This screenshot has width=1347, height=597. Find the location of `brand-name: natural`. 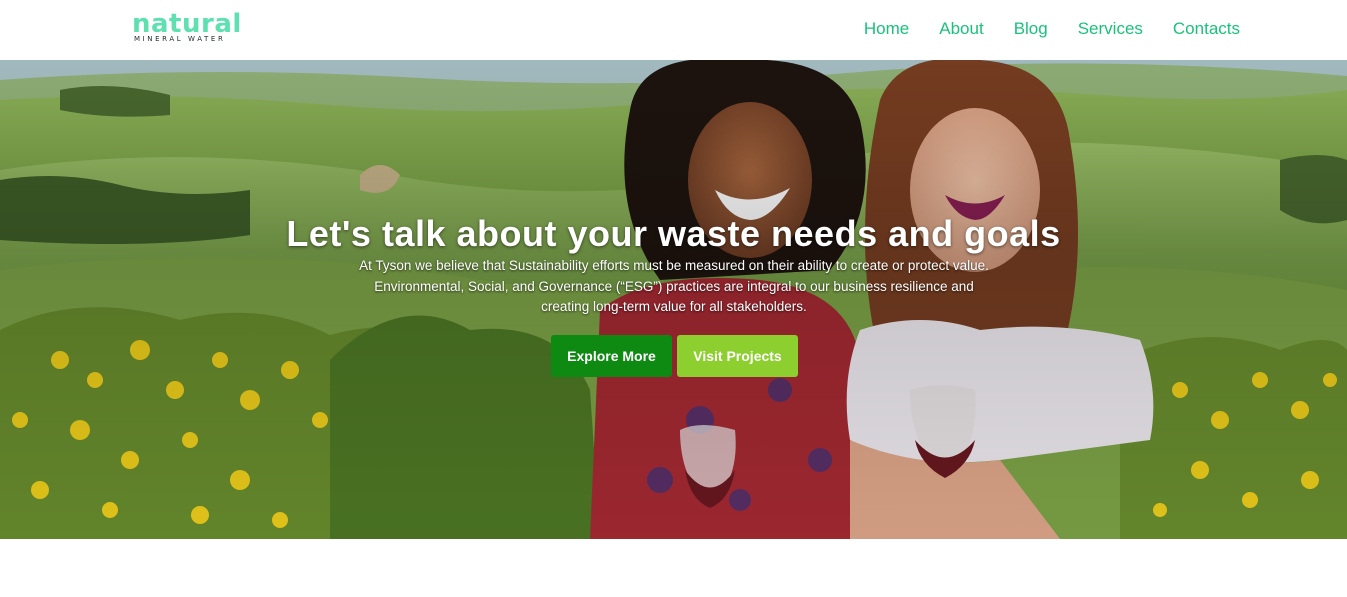

brand-name: natural is located at coordinates (187, 24).